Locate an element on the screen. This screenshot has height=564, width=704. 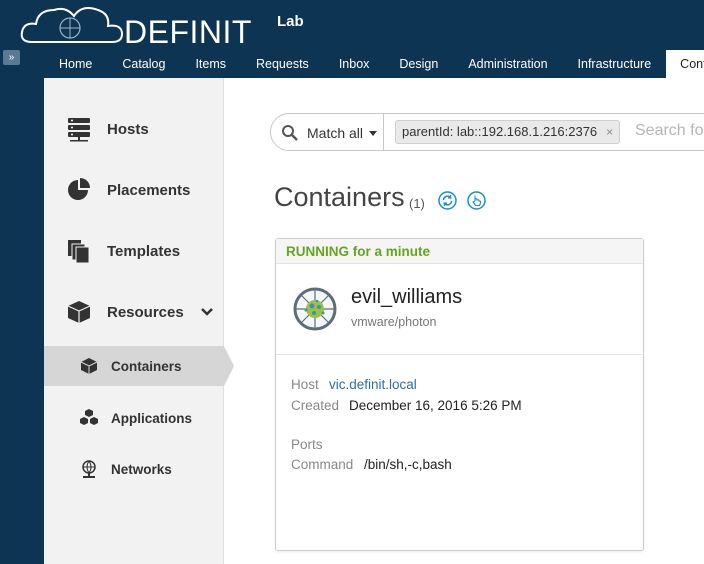
sidebar-item-applications: Applications is located at coordinates (134, 418).